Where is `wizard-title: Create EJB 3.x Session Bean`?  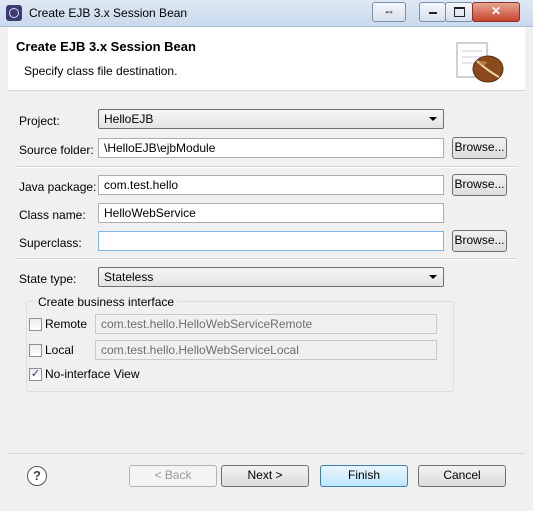 wizard-title: Create EJB 3.x Session Bean is located at coordinates (106, 46).